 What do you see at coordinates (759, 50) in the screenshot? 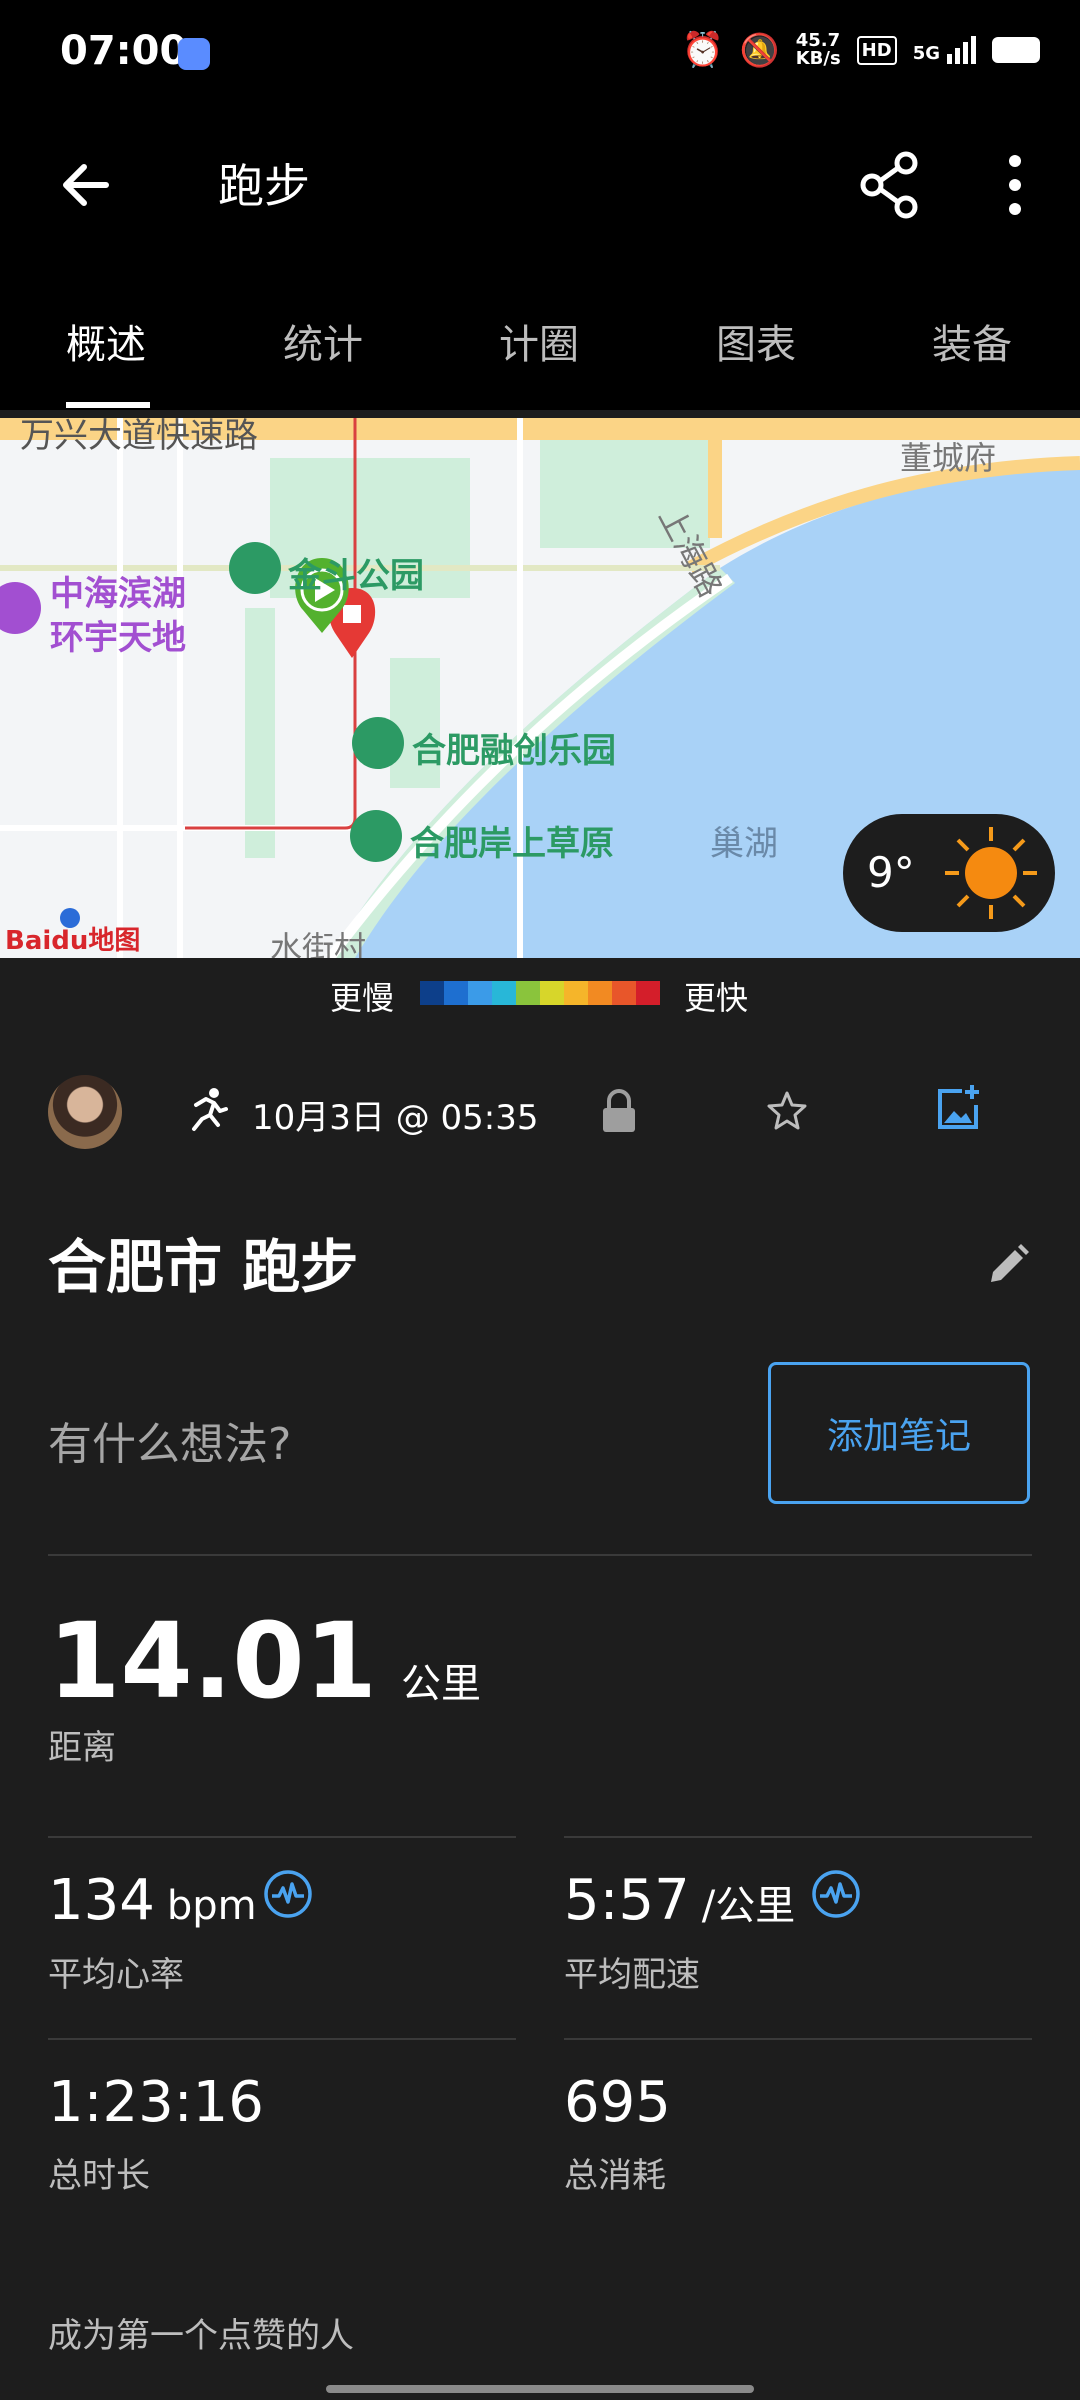
I see `mute-icon: 🔕` at bounding box center [759, 50].